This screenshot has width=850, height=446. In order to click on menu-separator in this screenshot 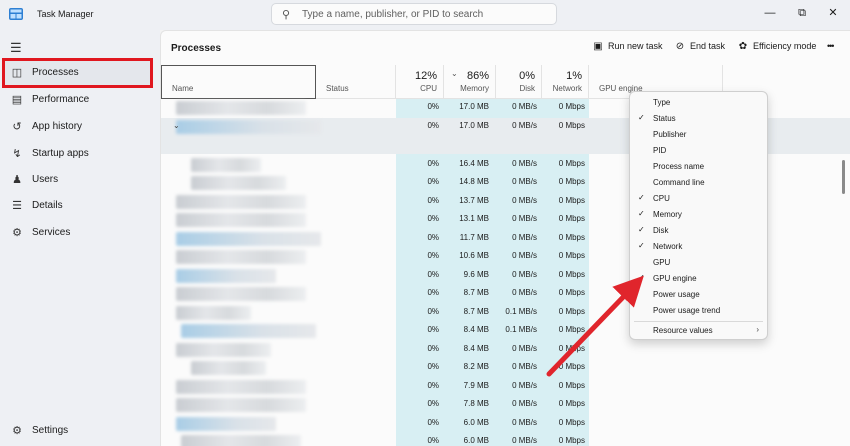, I will do `click(698, 321)`.